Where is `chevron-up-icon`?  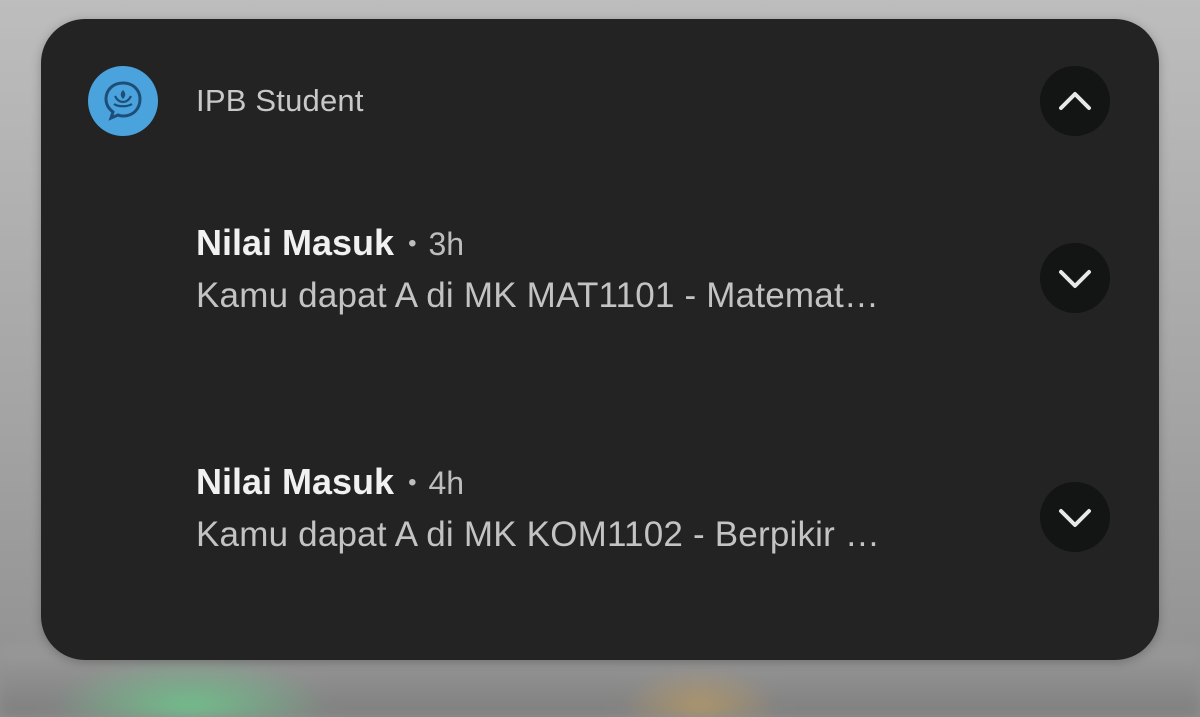 chevron-up-icon is located at coordinates (1075, 101).